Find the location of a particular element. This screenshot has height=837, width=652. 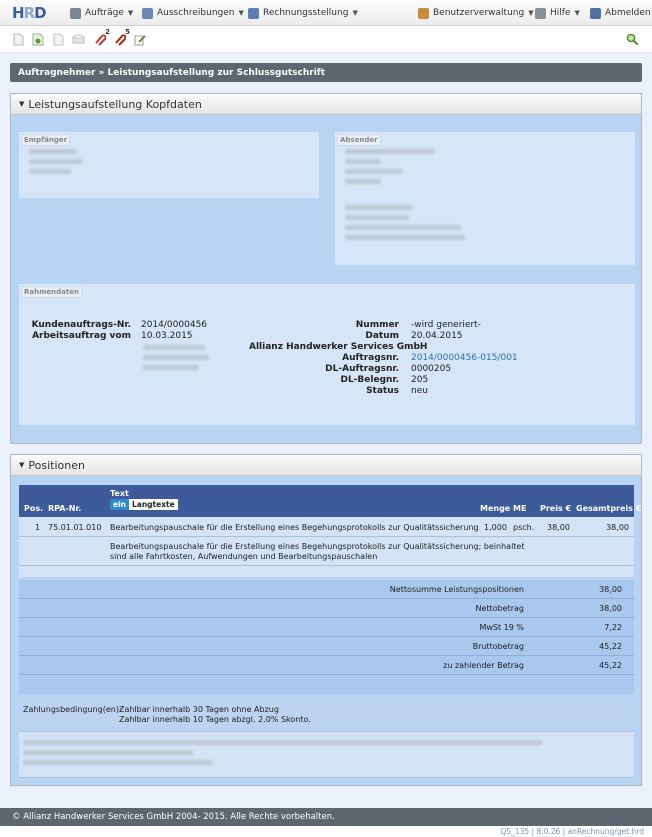

logo-letter-d: D is located at coordinates (40, 13).